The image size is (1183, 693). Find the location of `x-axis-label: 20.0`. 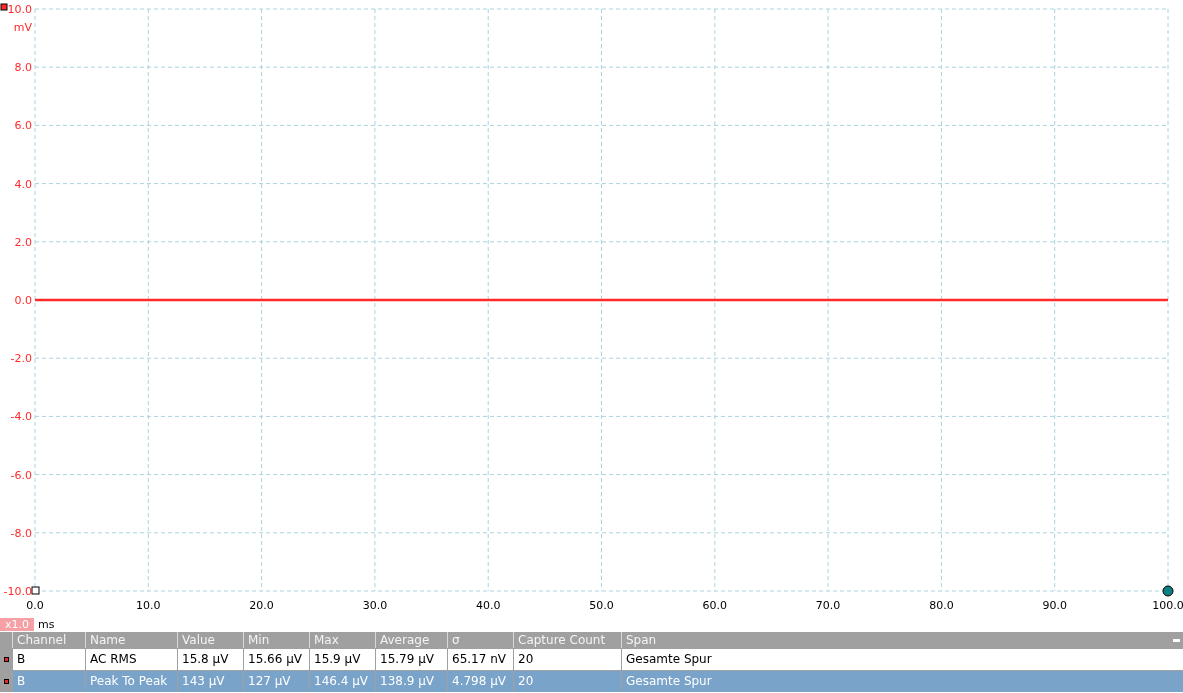

x-axis-label: 20.0 is located at coordinates (261, 605).